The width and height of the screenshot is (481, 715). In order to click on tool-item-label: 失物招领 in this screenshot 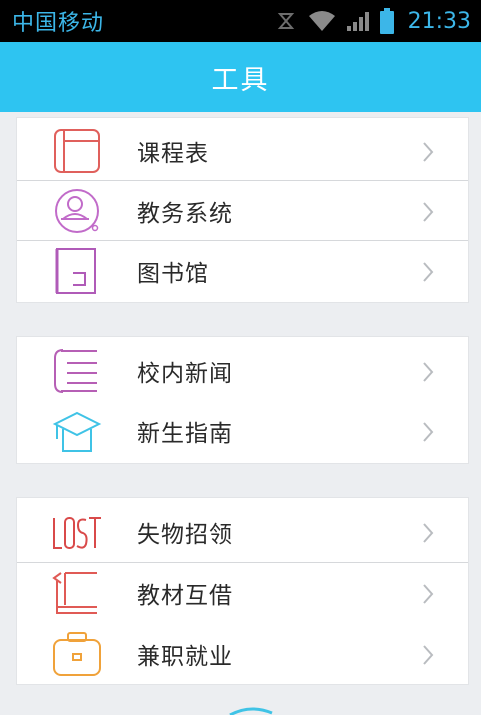, I will do `click(185, 535)`.